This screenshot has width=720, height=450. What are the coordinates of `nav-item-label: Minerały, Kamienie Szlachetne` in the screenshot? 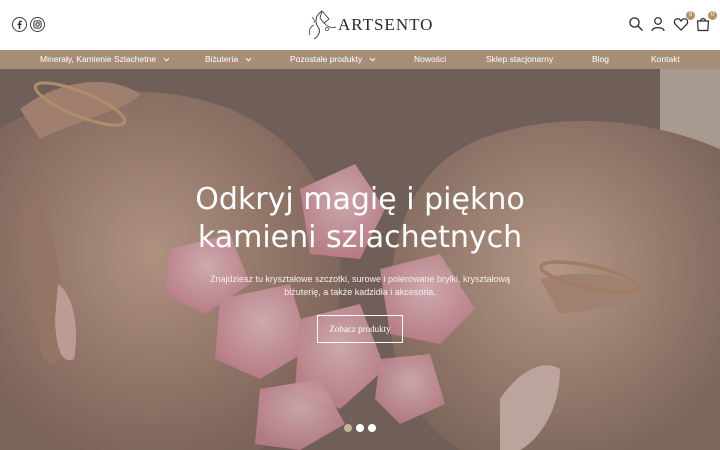 It's located at (98, 59).